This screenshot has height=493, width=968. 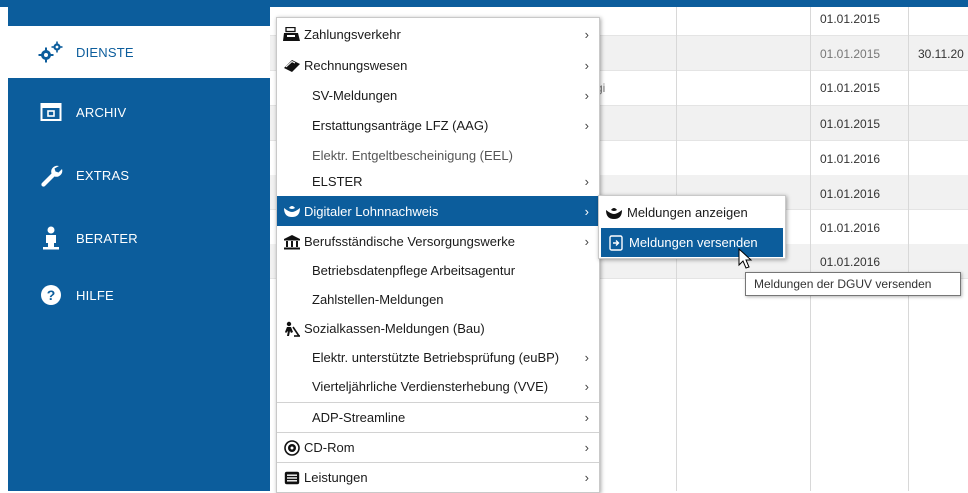 What do you see at coordinates (51, 175) in the screenshot?
I see `wrench-icon` at bounding box center [51, 175].